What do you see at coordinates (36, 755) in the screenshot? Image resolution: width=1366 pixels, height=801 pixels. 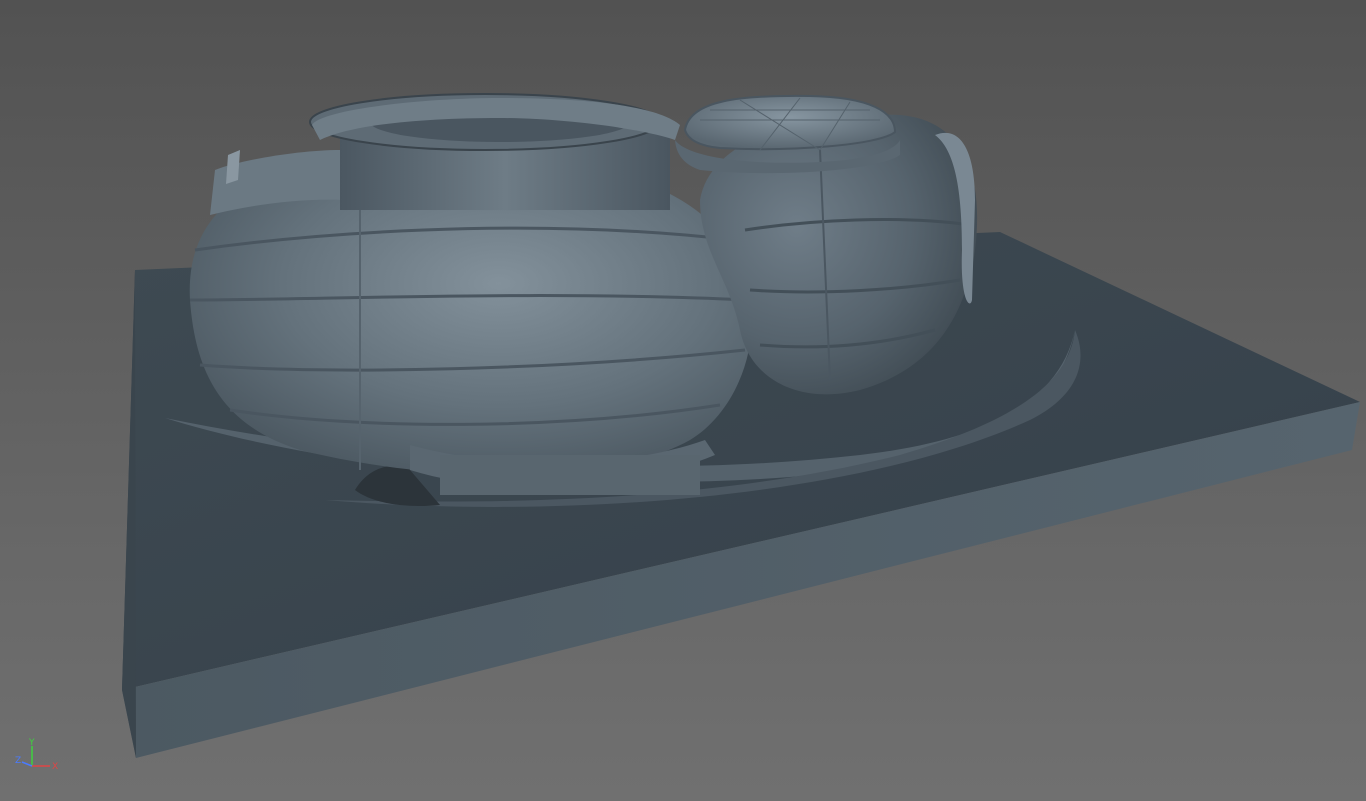 I see `axis-gizmo: Y Z X` at bounding box center [36, 755].